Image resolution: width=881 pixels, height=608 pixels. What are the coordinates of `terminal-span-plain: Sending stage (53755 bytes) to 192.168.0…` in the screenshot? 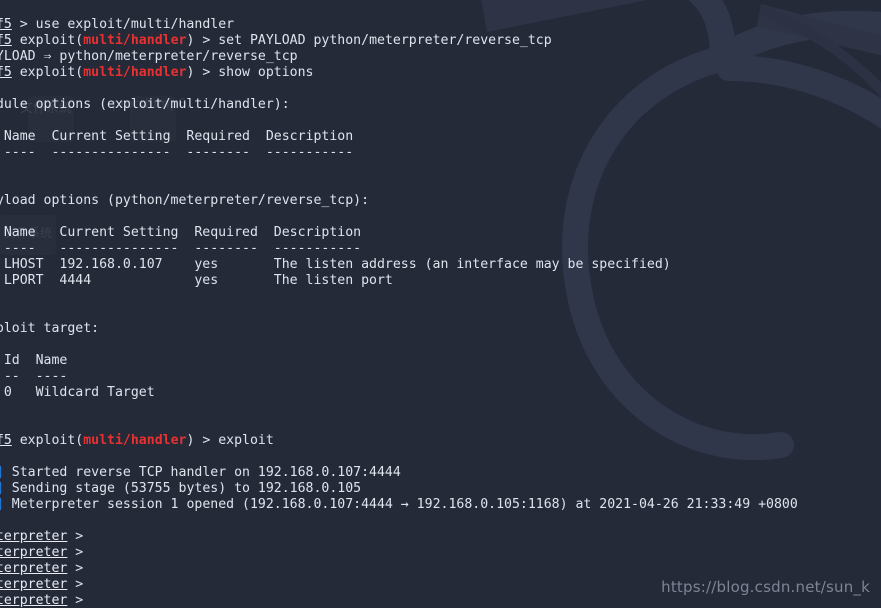 It's located at (182, 488).